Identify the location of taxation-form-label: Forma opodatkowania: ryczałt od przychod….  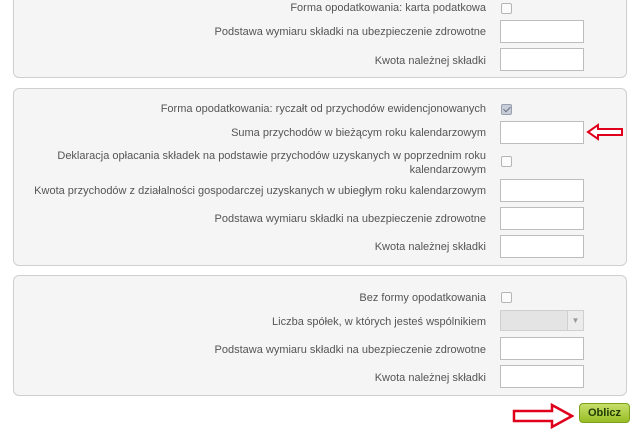
(323, 109).